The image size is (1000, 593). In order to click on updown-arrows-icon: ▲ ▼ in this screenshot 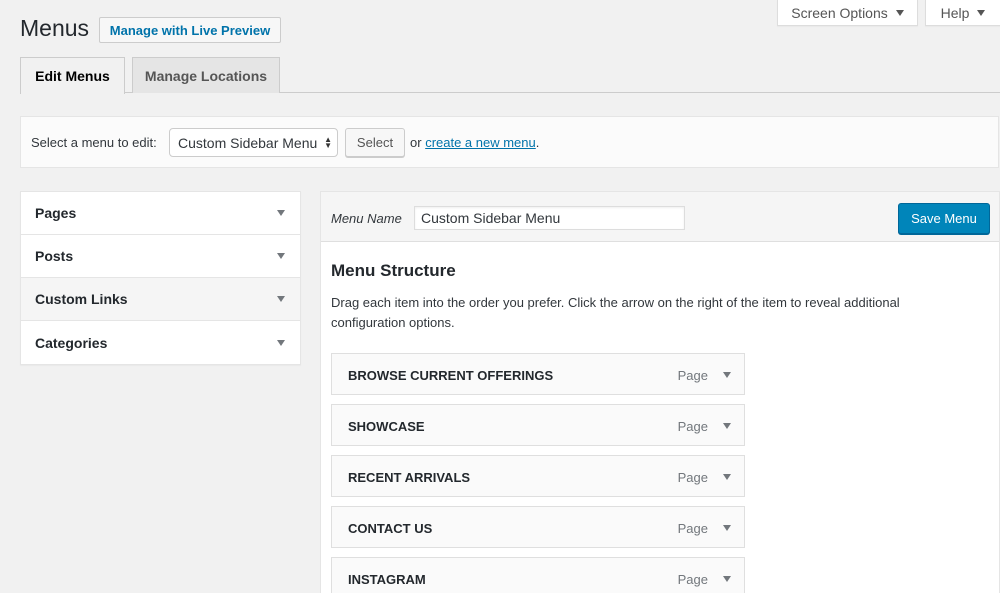, I will do `click(328, 142)`.